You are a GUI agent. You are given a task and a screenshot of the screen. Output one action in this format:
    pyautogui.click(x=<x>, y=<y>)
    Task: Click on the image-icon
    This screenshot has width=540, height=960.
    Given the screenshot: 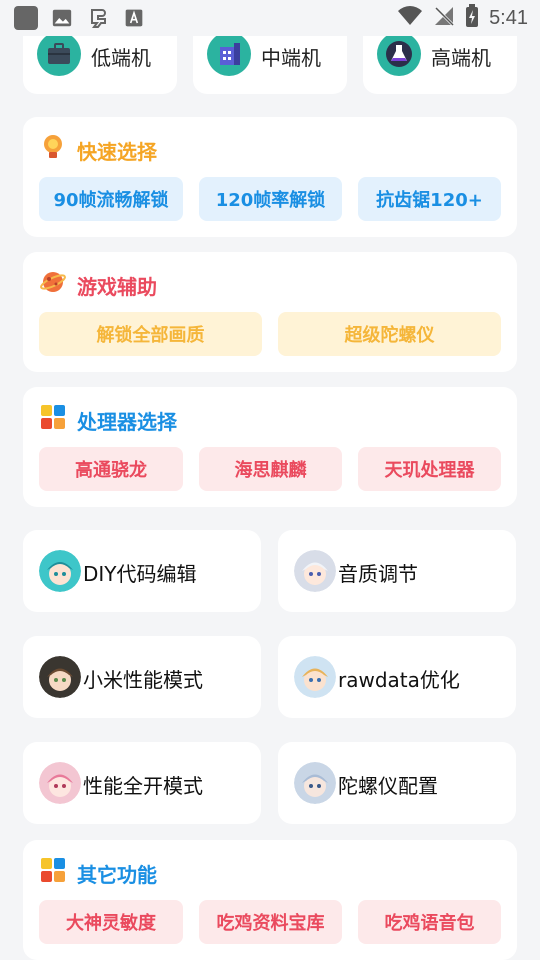 What is the action you would take?
    pyautogui.click(x=62, y=18)
    